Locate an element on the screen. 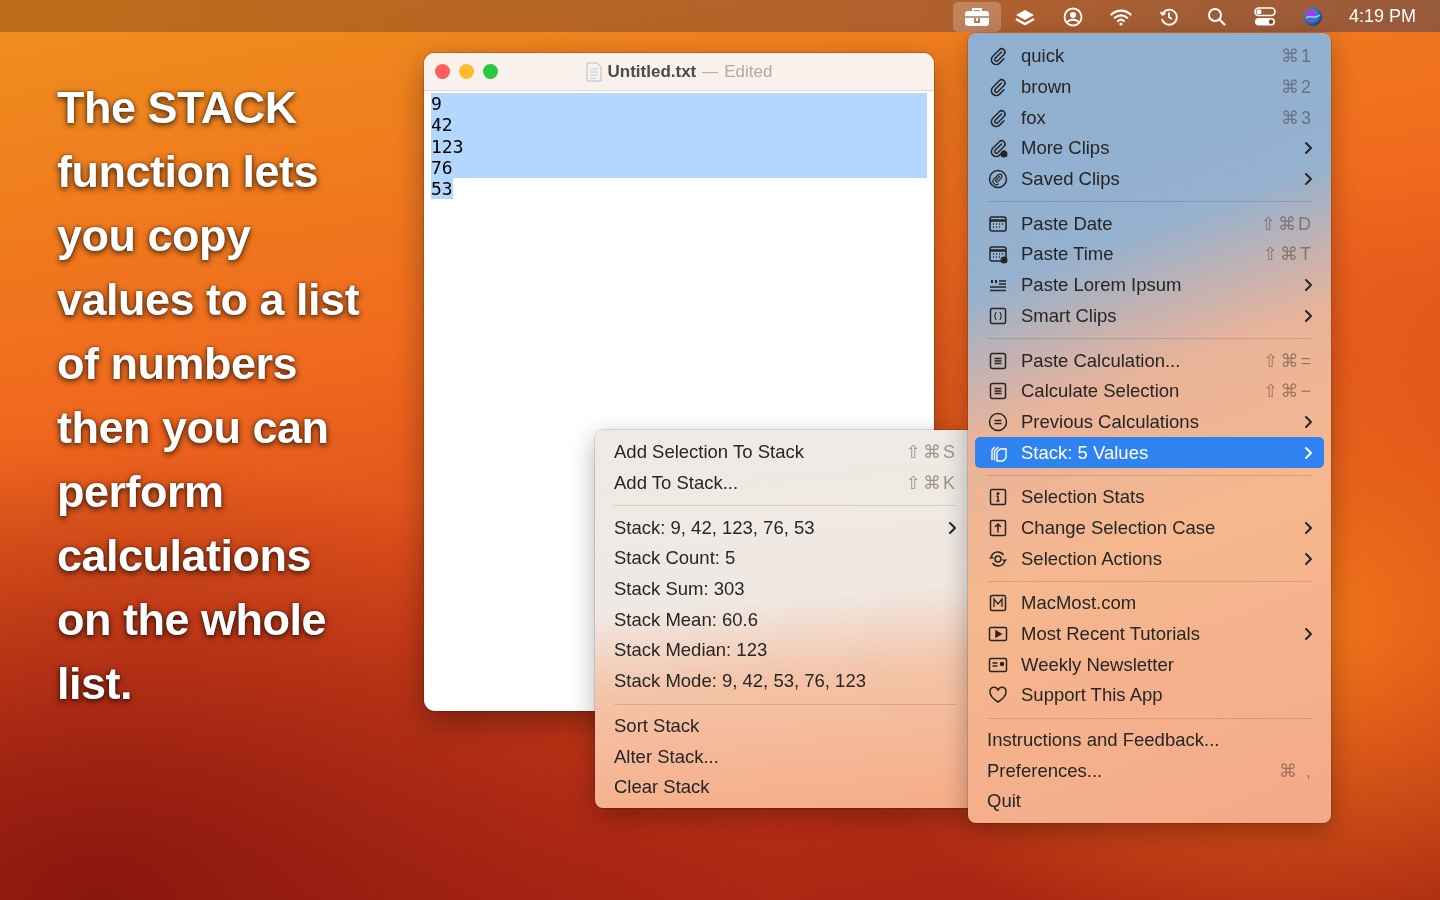  search-icon is located at coordinates (1217, 16).